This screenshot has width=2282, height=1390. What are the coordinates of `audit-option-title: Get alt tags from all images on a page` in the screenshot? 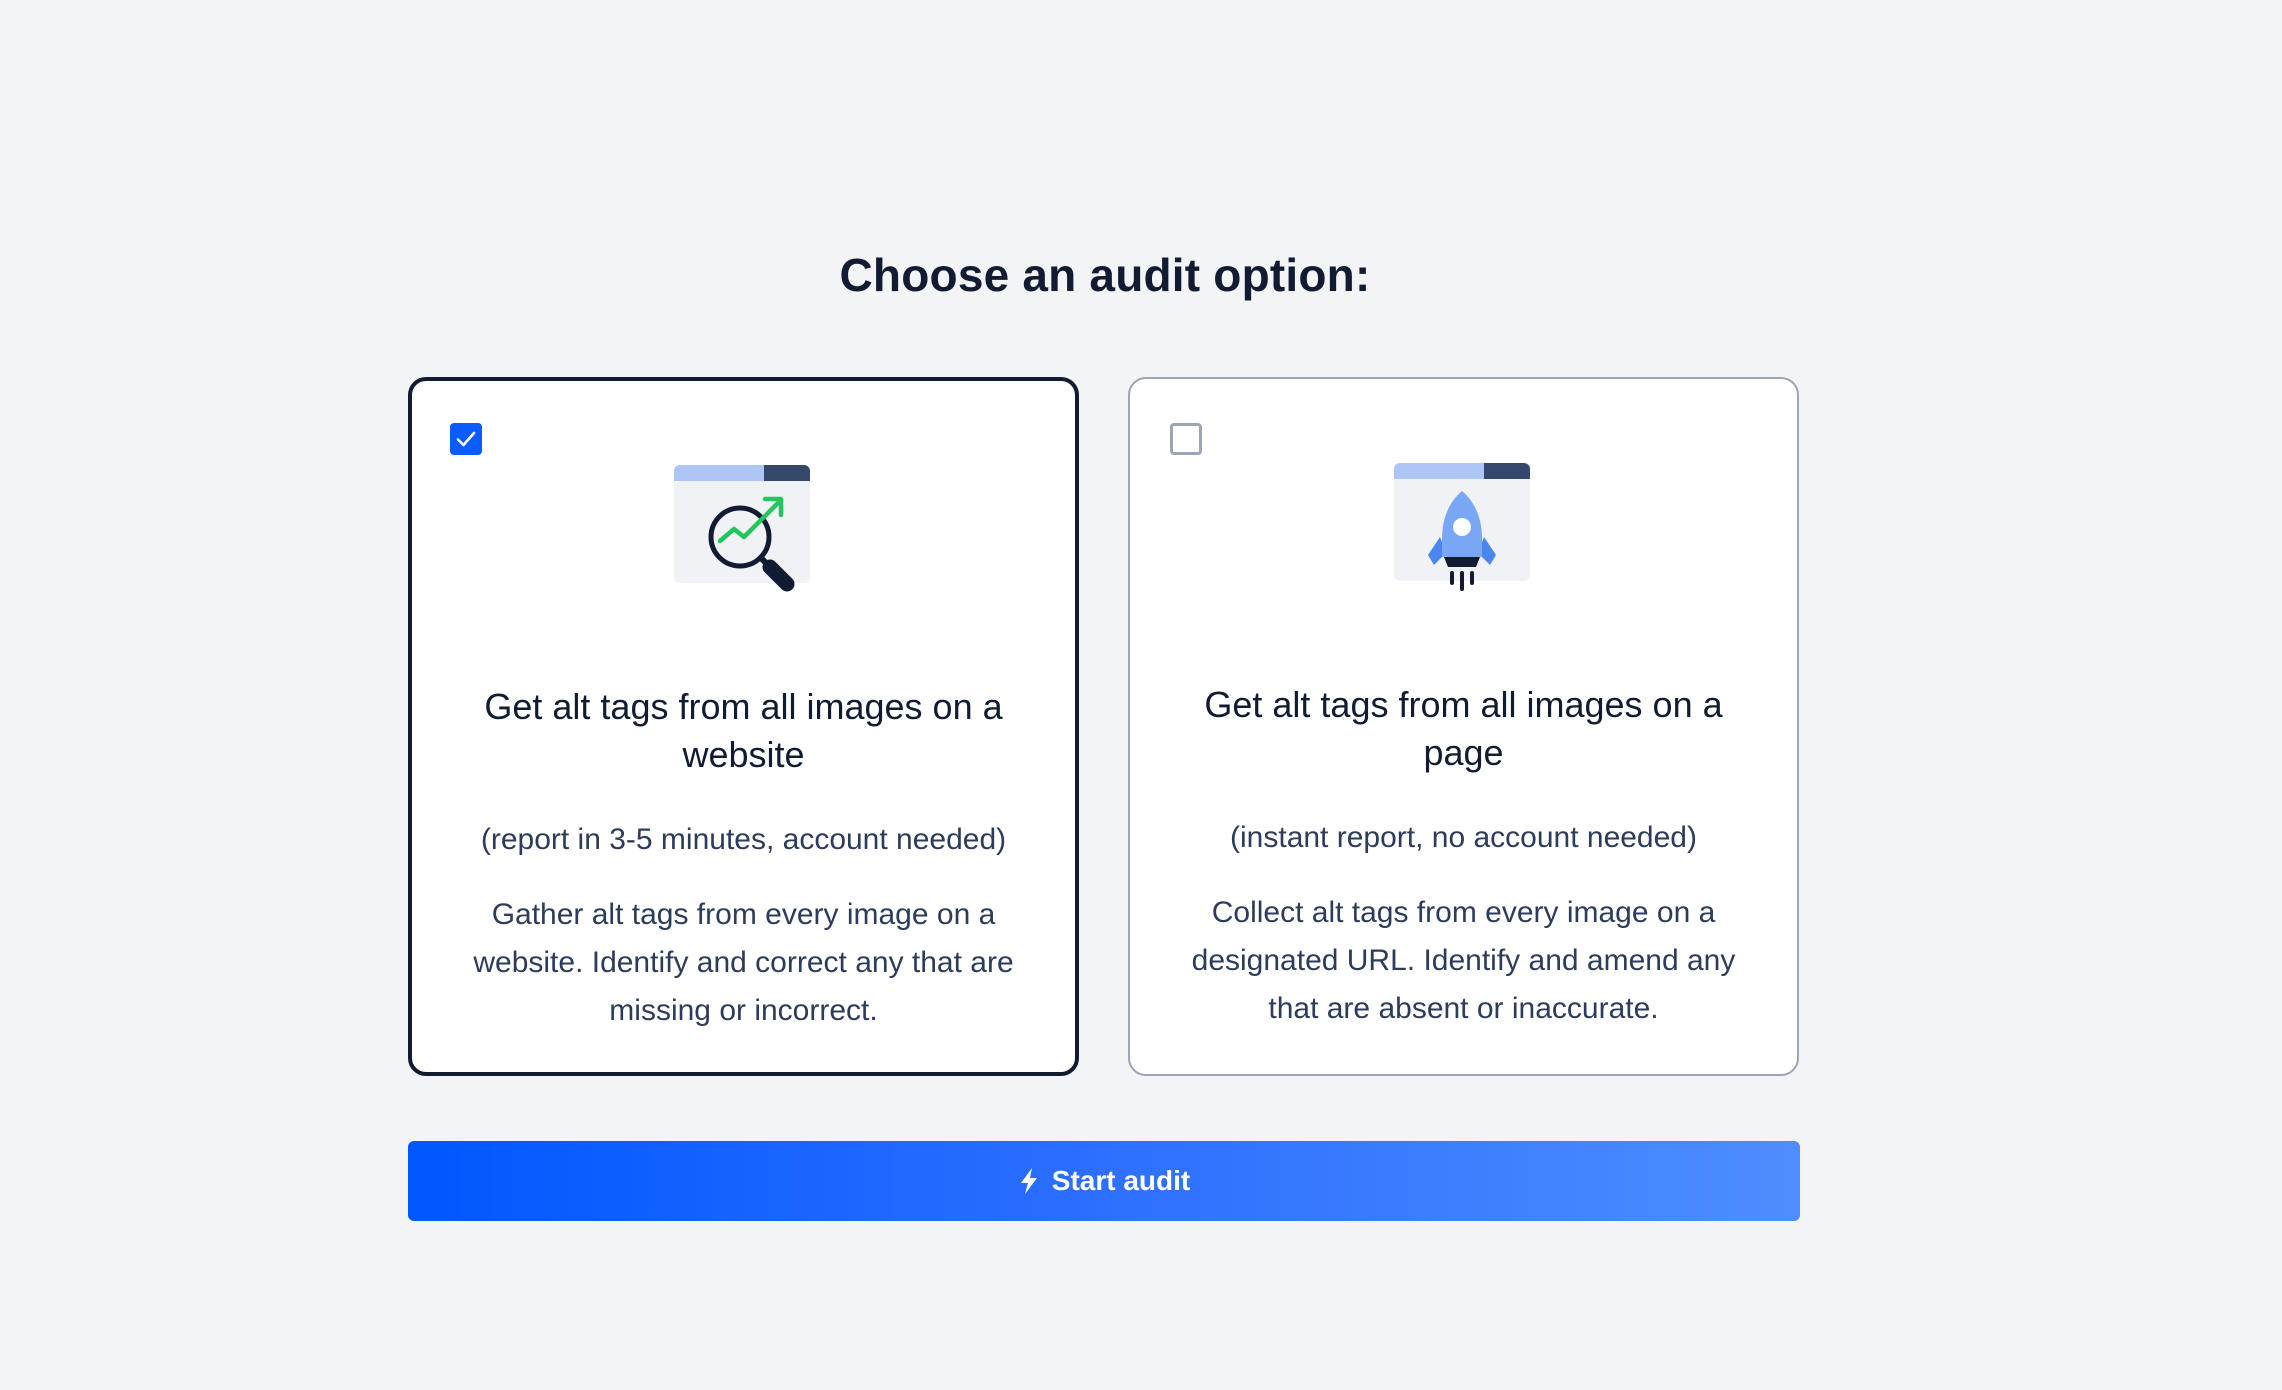 It's located at (1463, 728).